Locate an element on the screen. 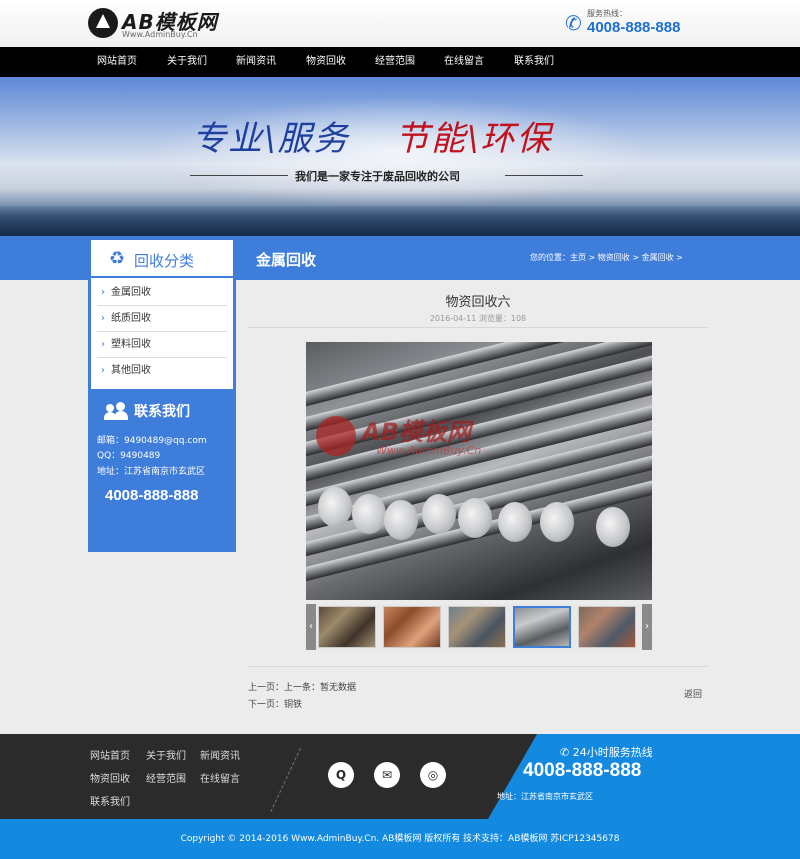 This screenshot has width=800, height=859. footer-link-about: 关于我们 is located at coordinates (166, 754).